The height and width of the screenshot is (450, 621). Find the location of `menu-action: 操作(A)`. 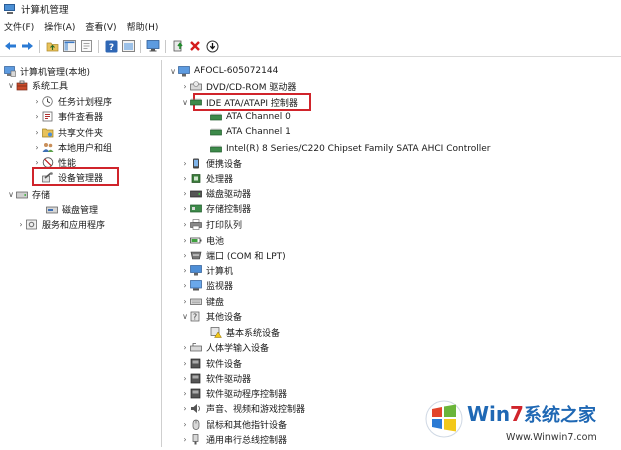

menu-action: 操作(A) is located at coordinates (59, 26).